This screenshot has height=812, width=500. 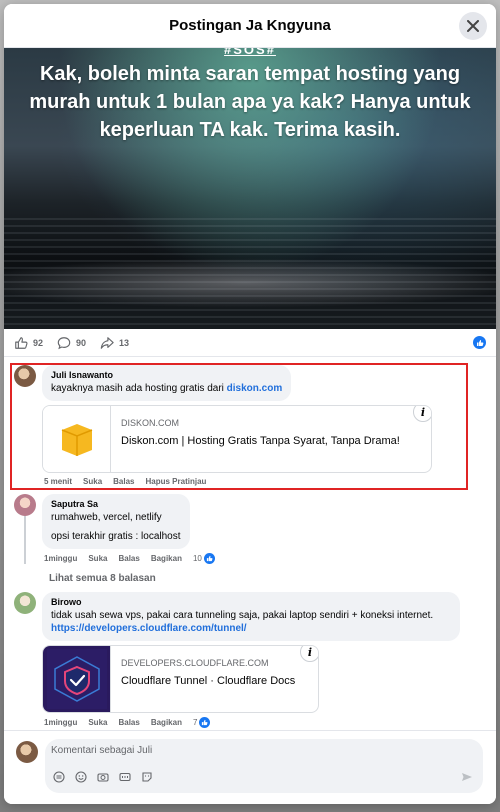 I want to click on composer-tools, so click(x=103, y=777).